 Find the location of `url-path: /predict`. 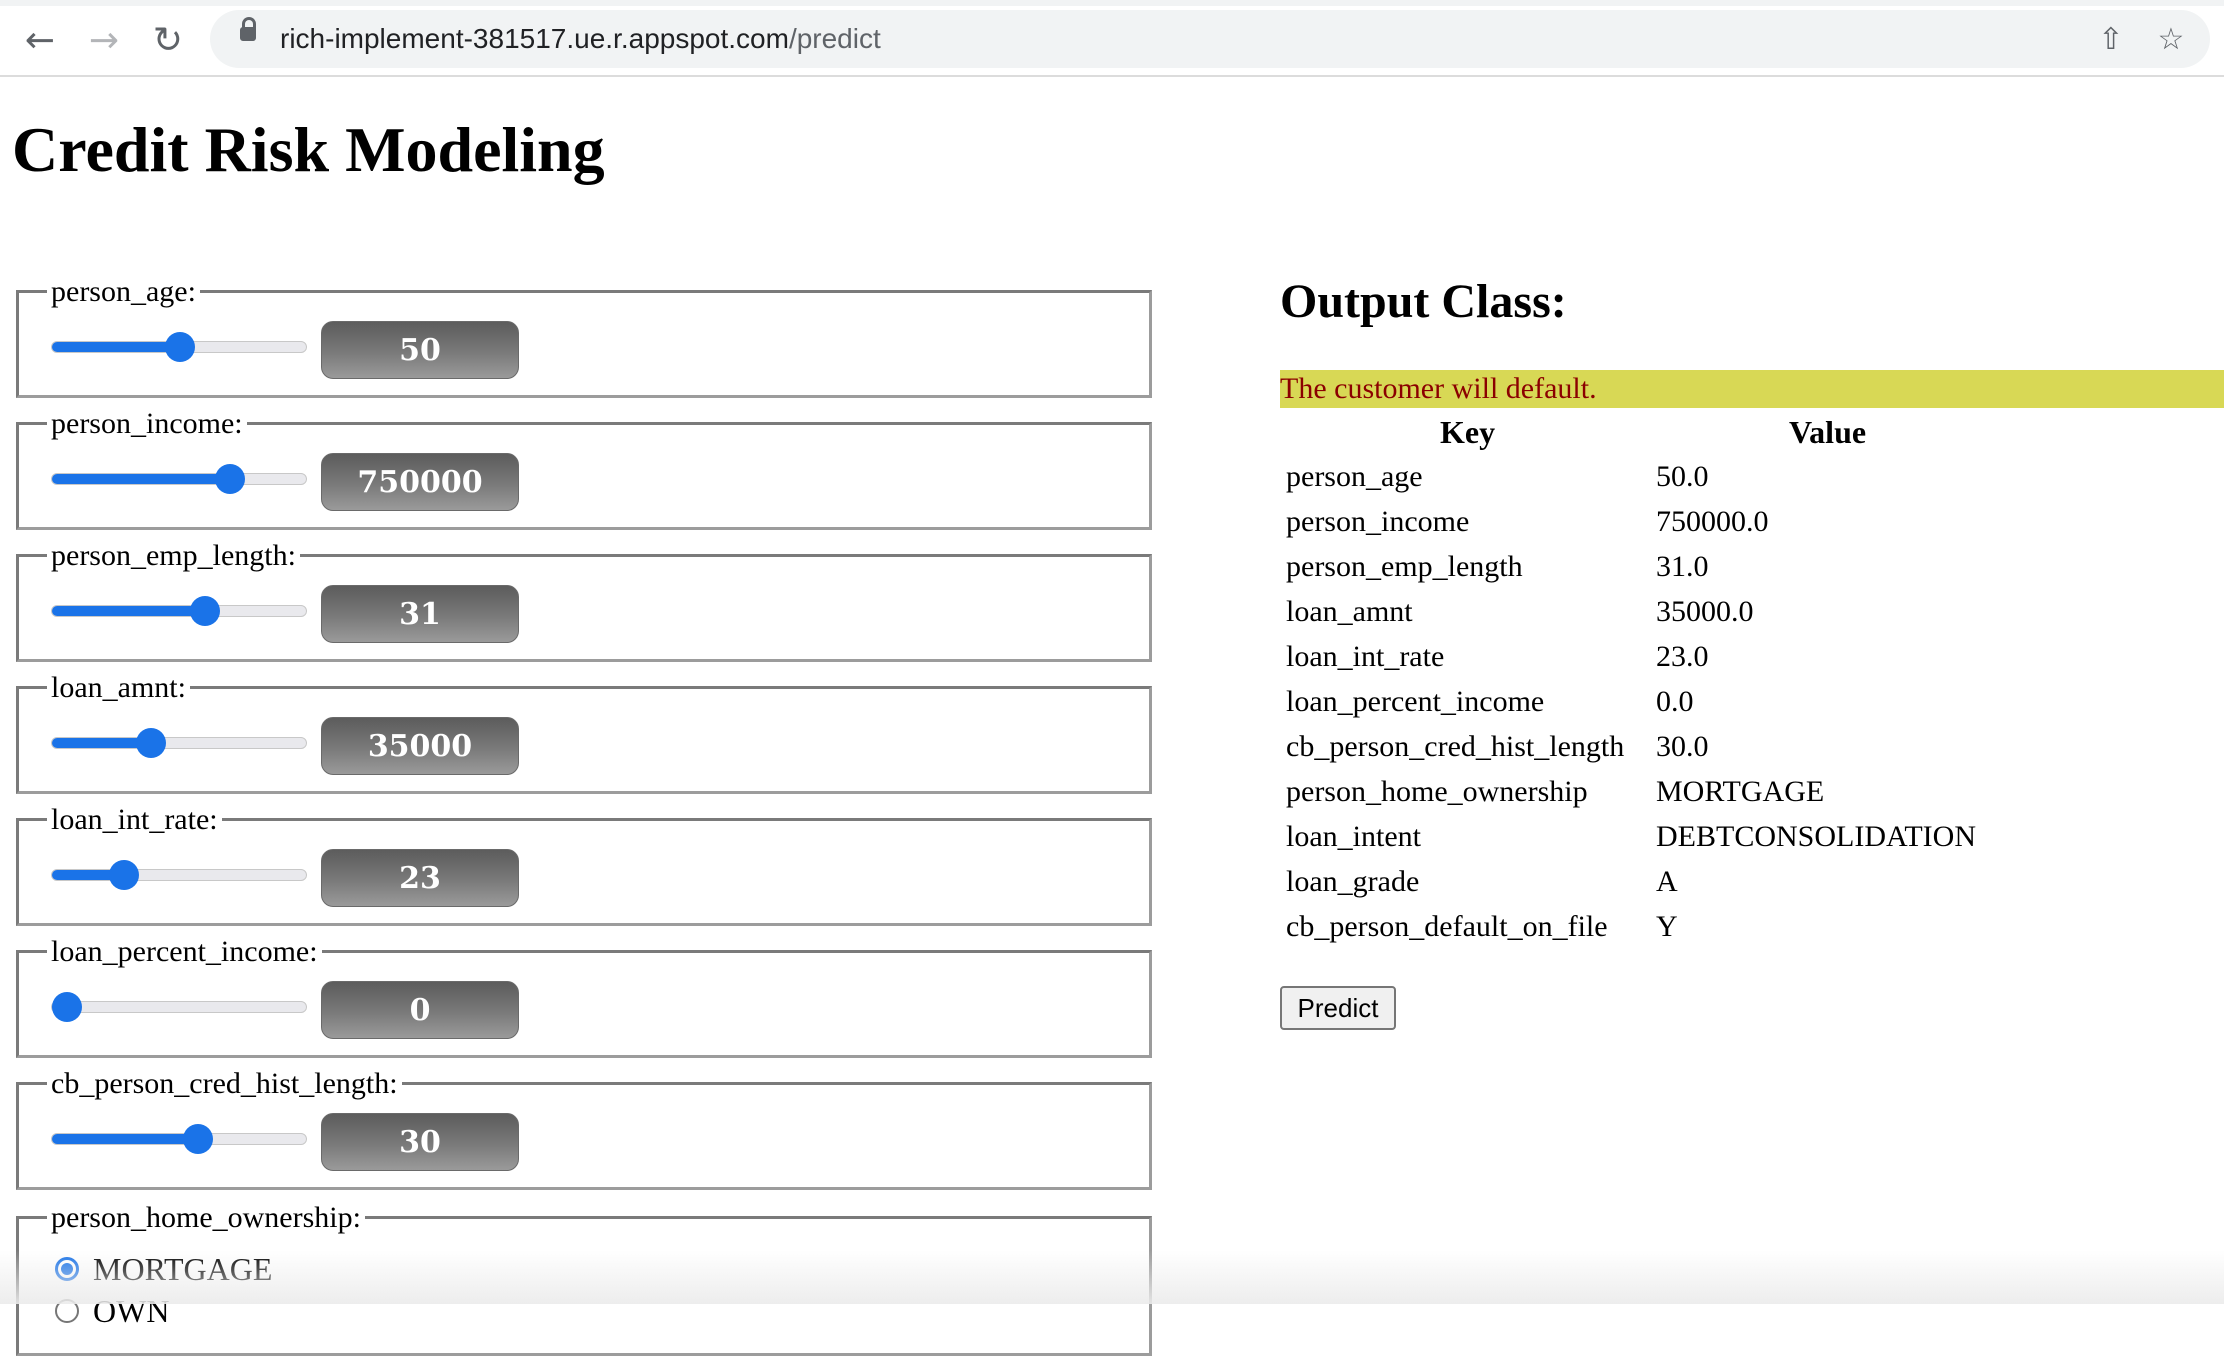

url-path: /predict is located at coordinates (834, 38).